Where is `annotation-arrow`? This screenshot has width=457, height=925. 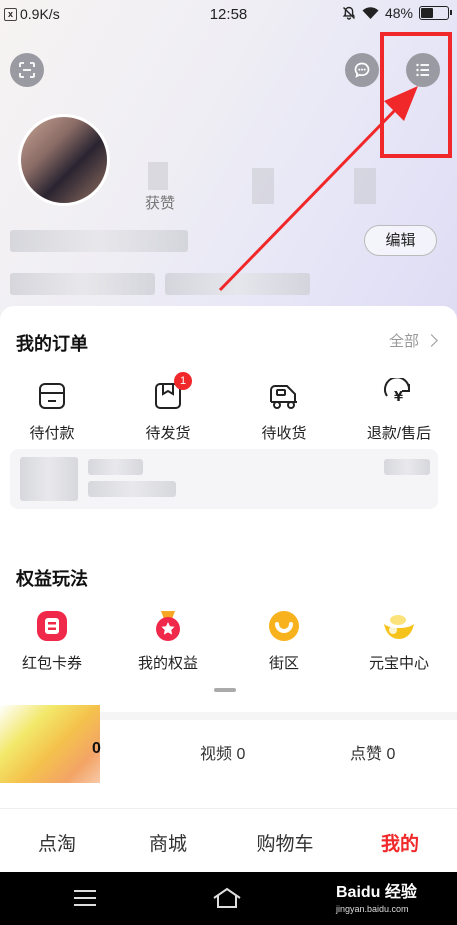 annotation-arrow is located at coordinates (318, 189).